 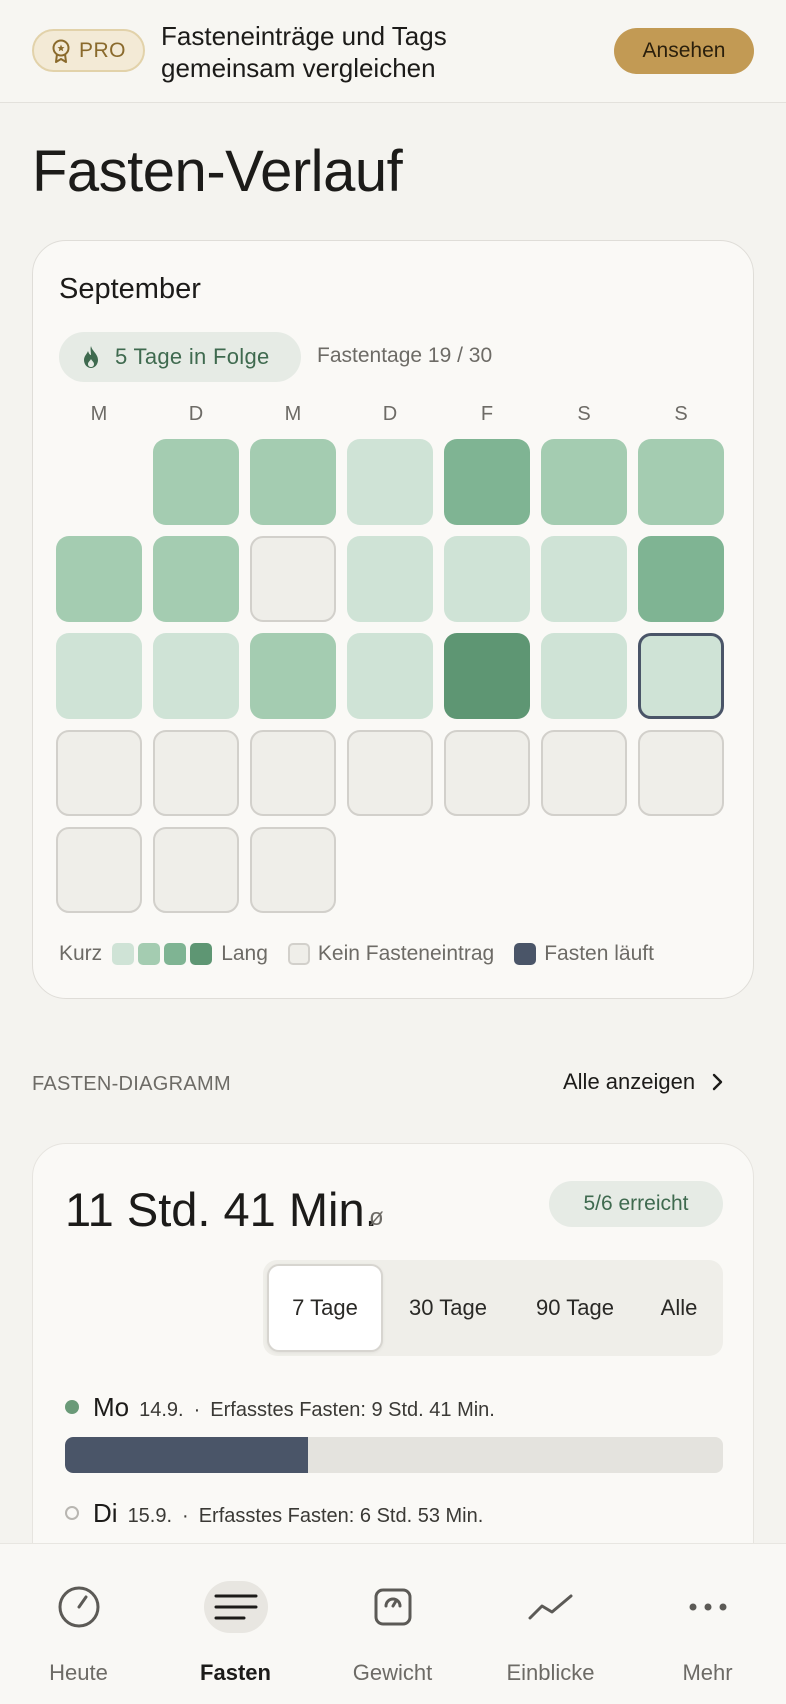 What do you see at coordinates (636, 1204) in the screenshot?
I see `goal-achieved-badge: 5/6 erreicht` at bounding box center [636, 1204].